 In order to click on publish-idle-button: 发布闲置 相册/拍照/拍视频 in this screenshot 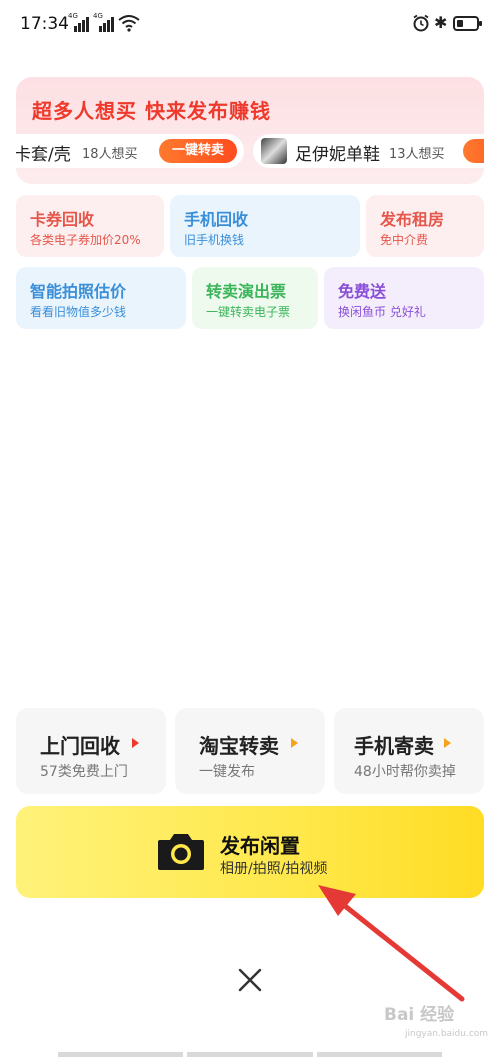, I will do `click(250, 852)`.